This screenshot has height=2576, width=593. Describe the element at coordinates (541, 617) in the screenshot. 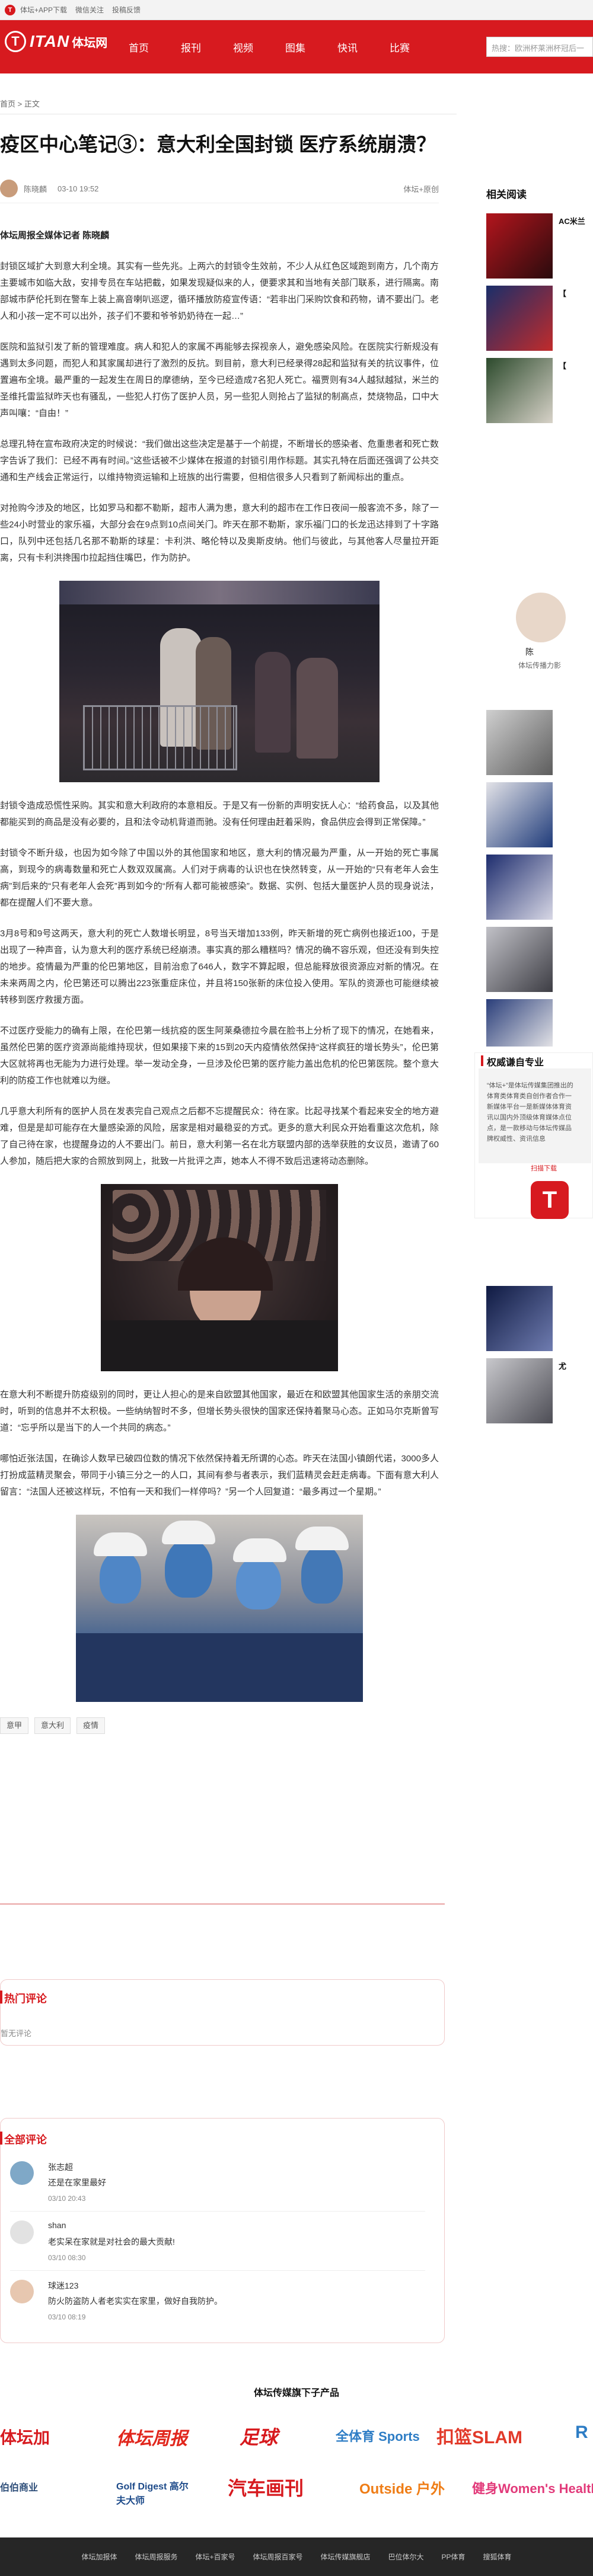

I see `author-card-avatar` at that location.